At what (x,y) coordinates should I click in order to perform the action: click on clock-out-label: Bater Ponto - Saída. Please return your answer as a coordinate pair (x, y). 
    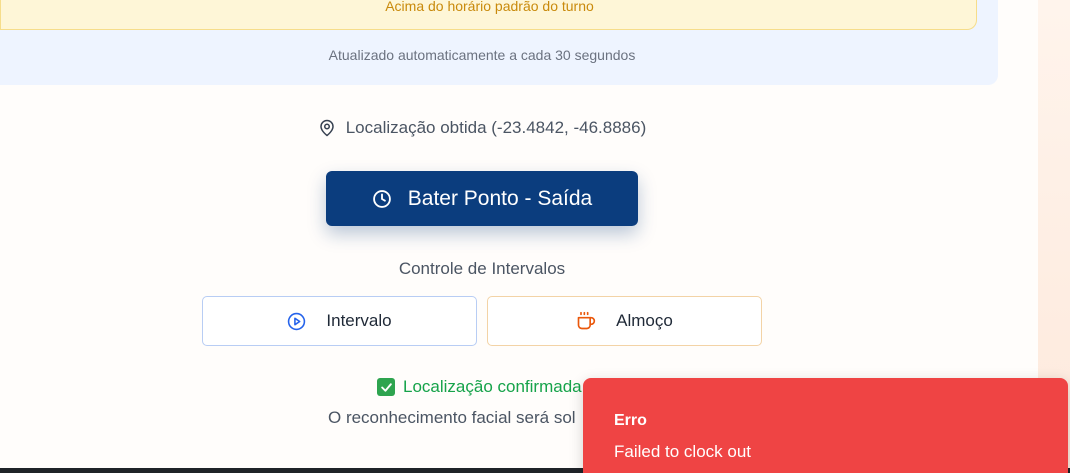
    Looking at the image, I should click on (500, 198).